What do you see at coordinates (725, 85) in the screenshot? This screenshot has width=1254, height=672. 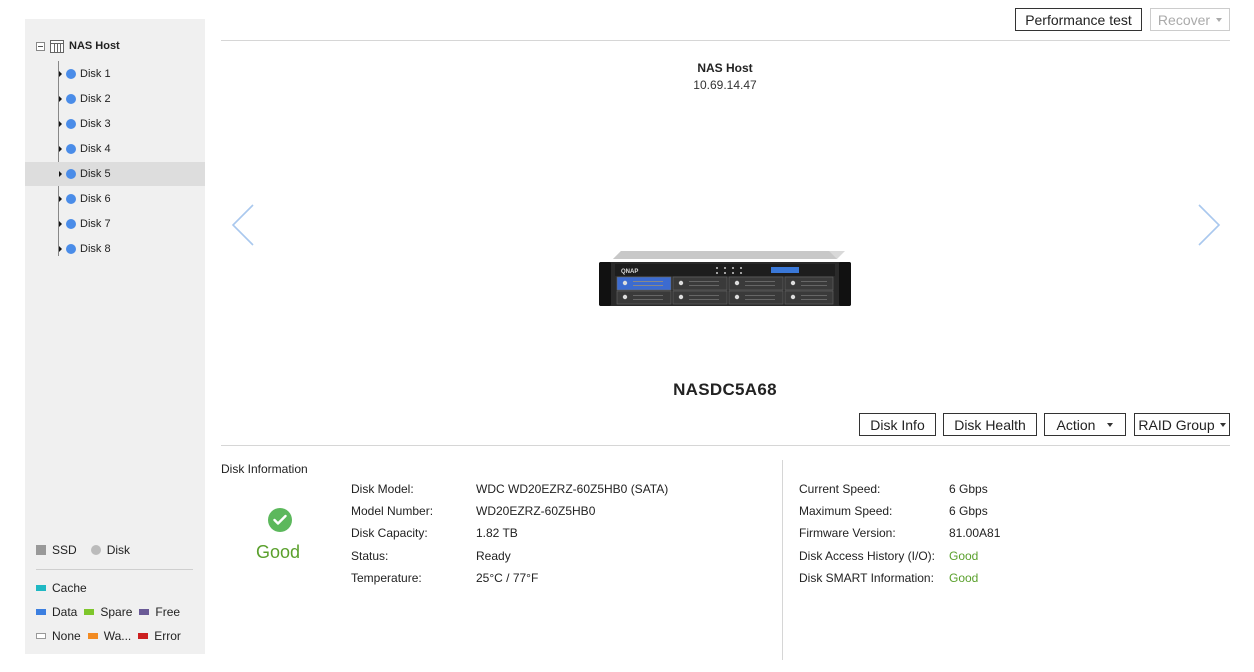 I see `host-ip: 10.69.14.47` at bounding box center [725, 85].